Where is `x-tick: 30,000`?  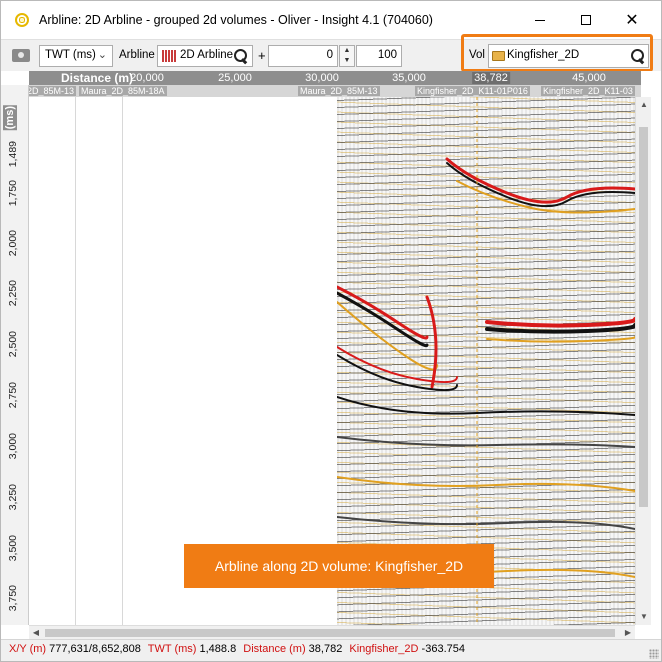 x-tick: 30,000 is located at coordinates (322, 78).